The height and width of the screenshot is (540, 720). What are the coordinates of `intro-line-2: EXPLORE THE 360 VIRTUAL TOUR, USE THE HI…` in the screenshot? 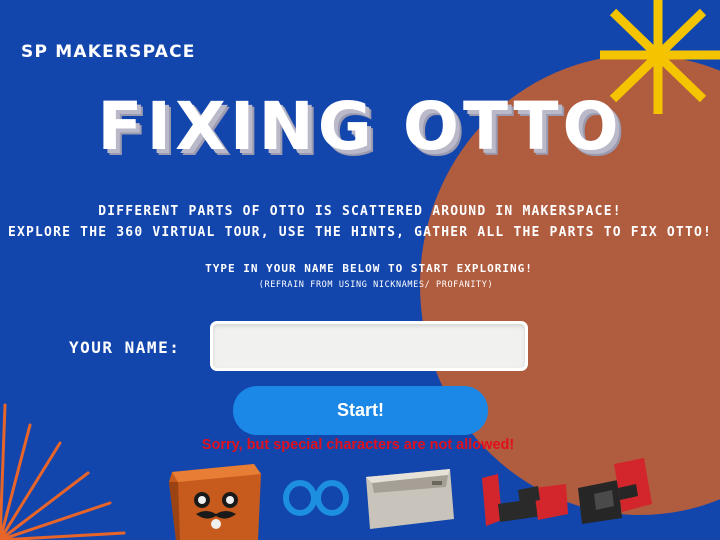 It's located at (360, 232).